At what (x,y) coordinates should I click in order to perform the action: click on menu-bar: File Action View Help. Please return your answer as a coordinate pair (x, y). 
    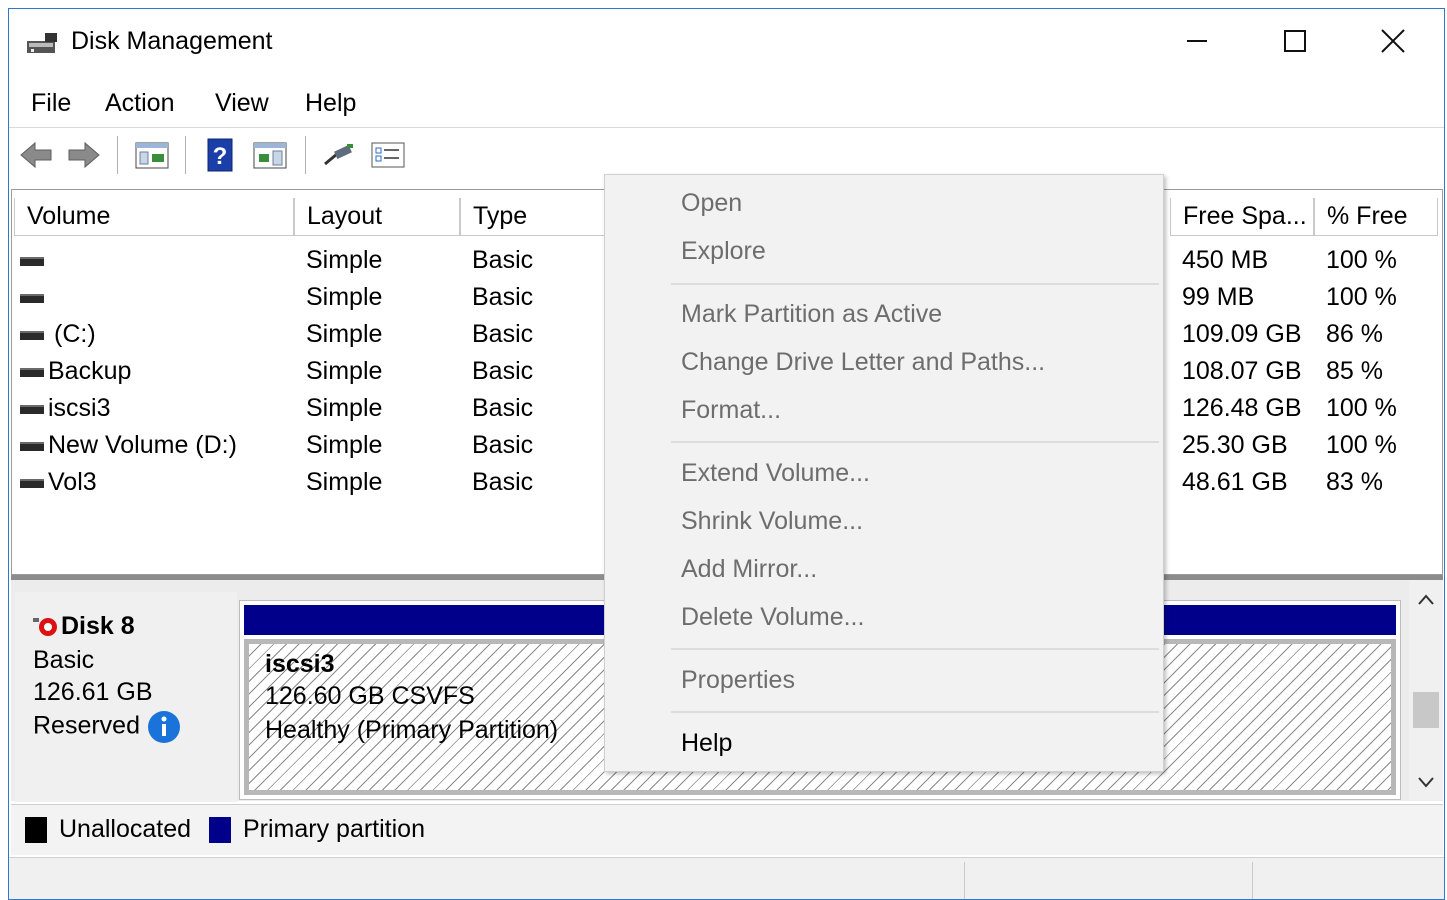
    Looking at the image, I should click on (726, 99).